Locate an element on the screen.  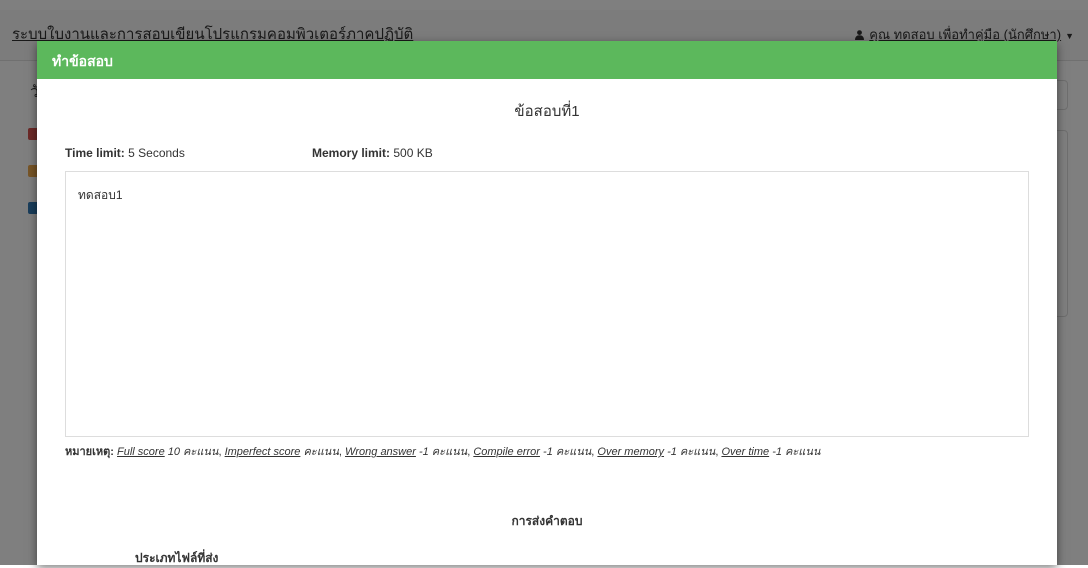
time-limit-label: Time limit: is located at coordinates (95, 153).